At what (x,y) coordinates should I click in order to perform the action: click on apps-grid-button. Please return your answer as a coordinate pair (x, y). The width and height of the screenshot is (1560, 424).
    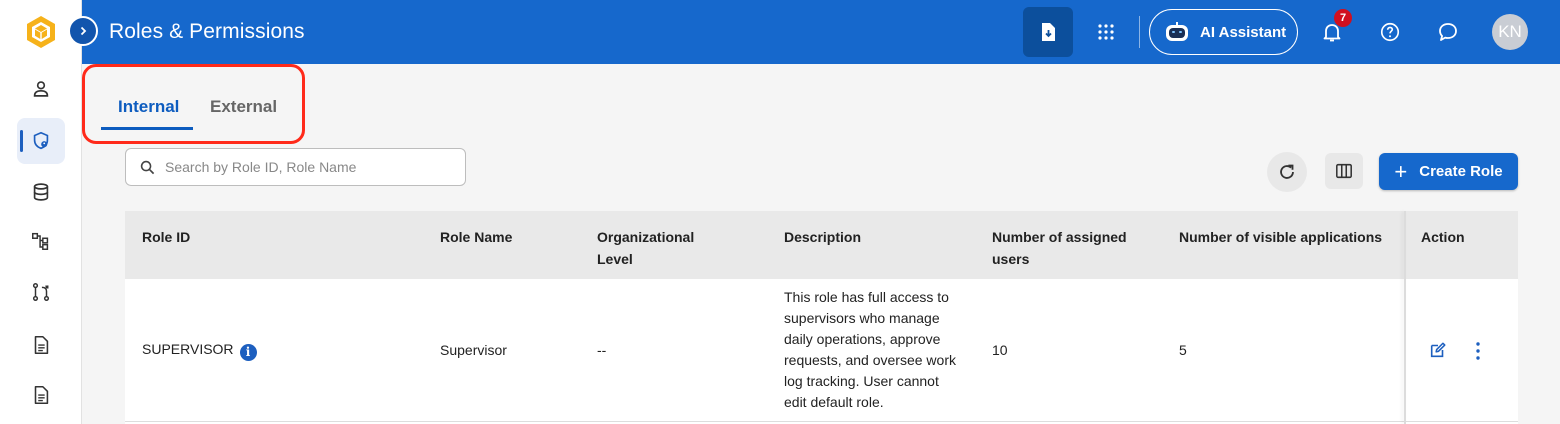
    Looking at the image, I should click on (1106, 32).